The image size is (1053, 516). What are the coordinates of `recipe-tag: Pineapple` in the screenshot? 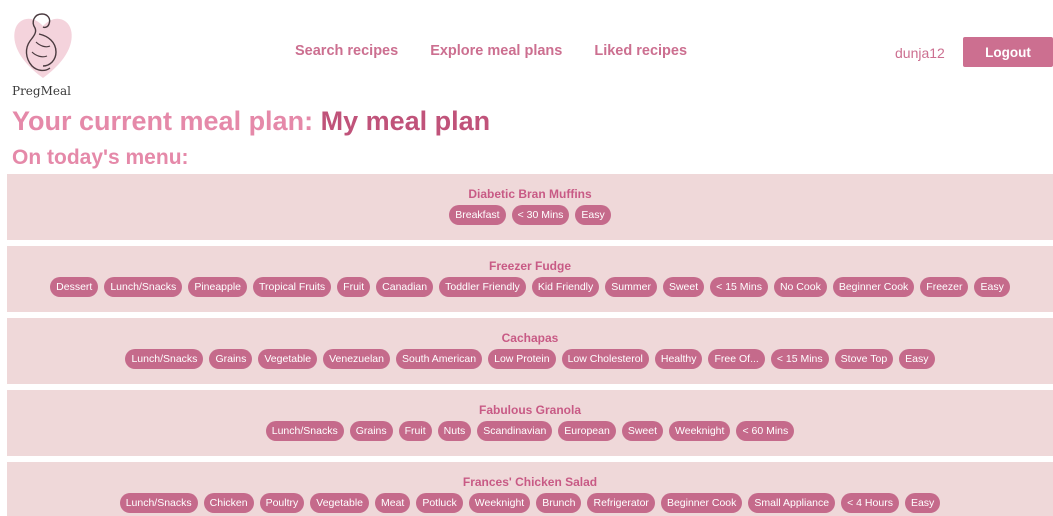 It's located at (218, 287).